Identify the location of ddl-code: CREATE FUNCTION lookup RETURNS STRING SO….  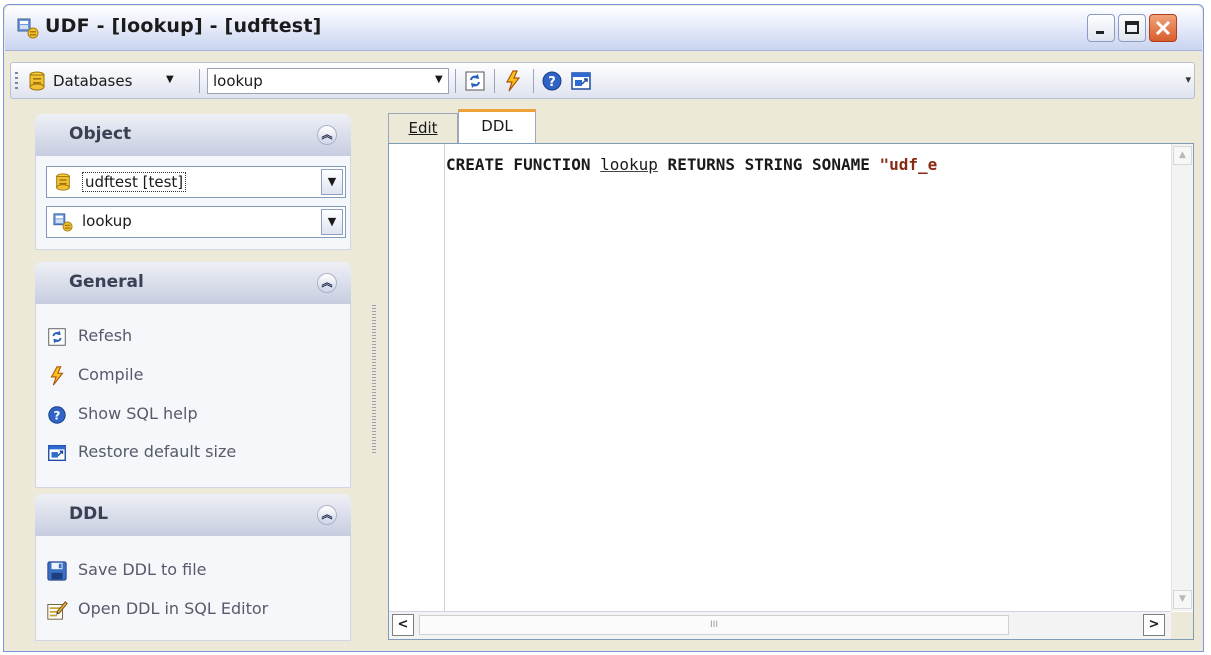
(691, 164).